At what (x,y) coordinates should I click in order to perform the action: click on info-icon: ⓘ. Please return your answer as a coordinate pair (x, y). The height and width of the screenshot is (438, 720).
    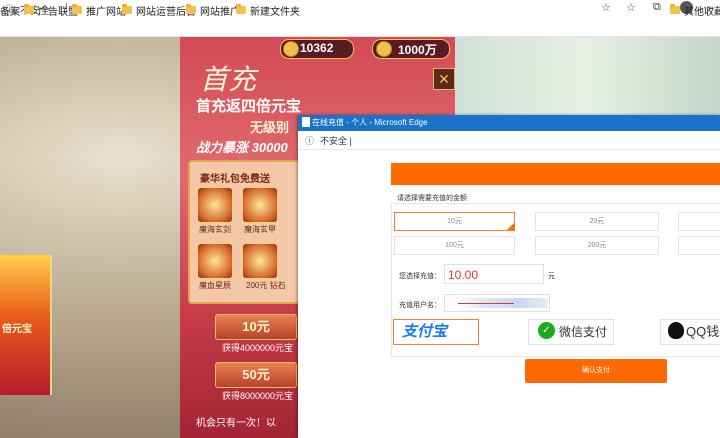
    Looking at the image, I should click on (309, 140).